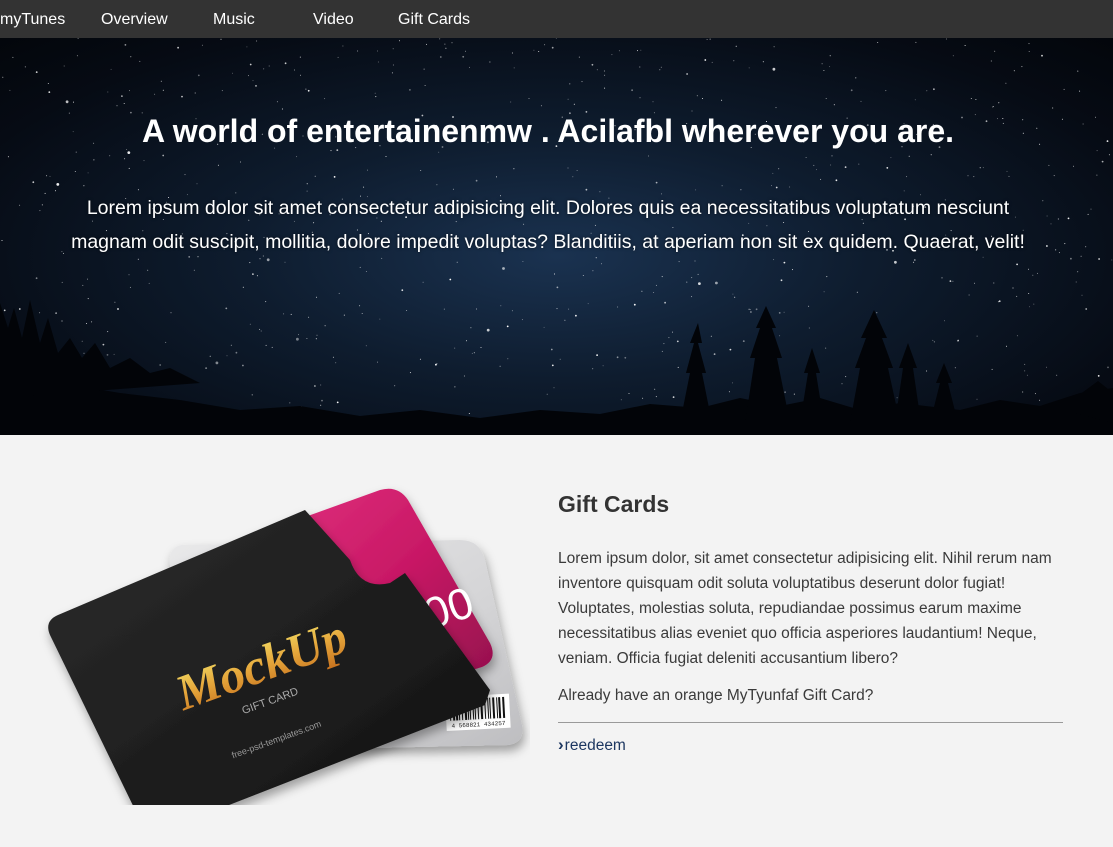 Image resolution: width=1113 pixels, height=847 pixels. I want to click on chevron-right-icon: ›, so click(561, 744).